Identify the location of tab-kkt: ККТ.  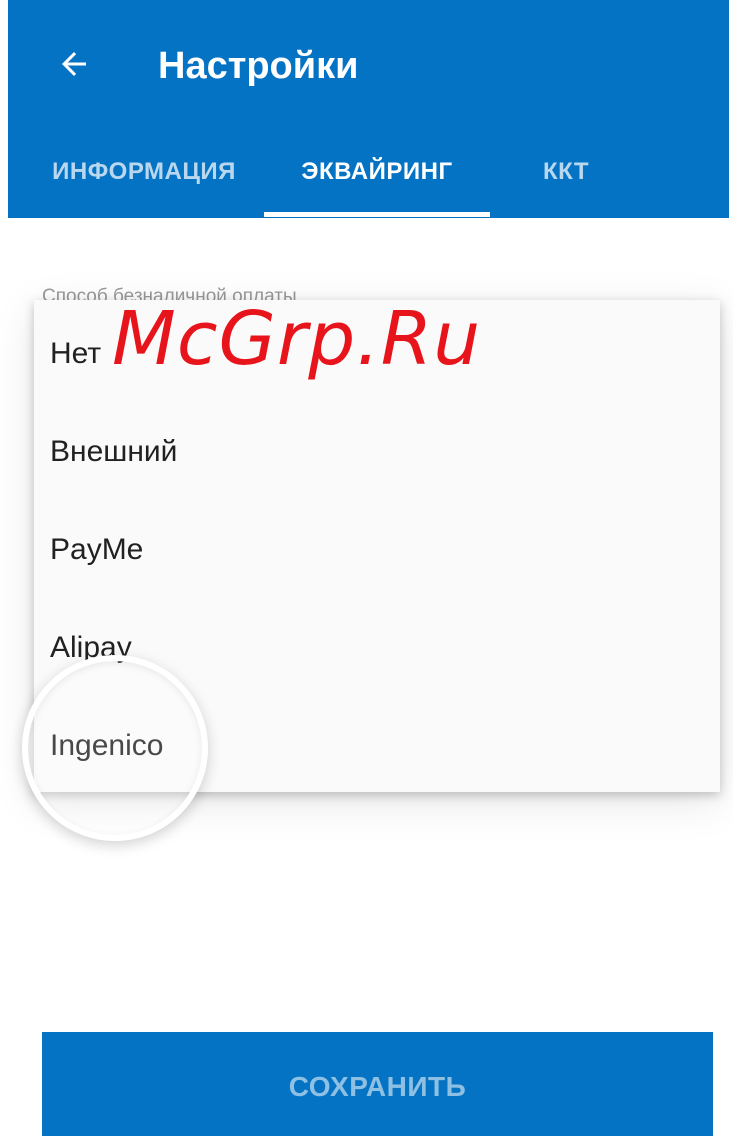
(566, 172).